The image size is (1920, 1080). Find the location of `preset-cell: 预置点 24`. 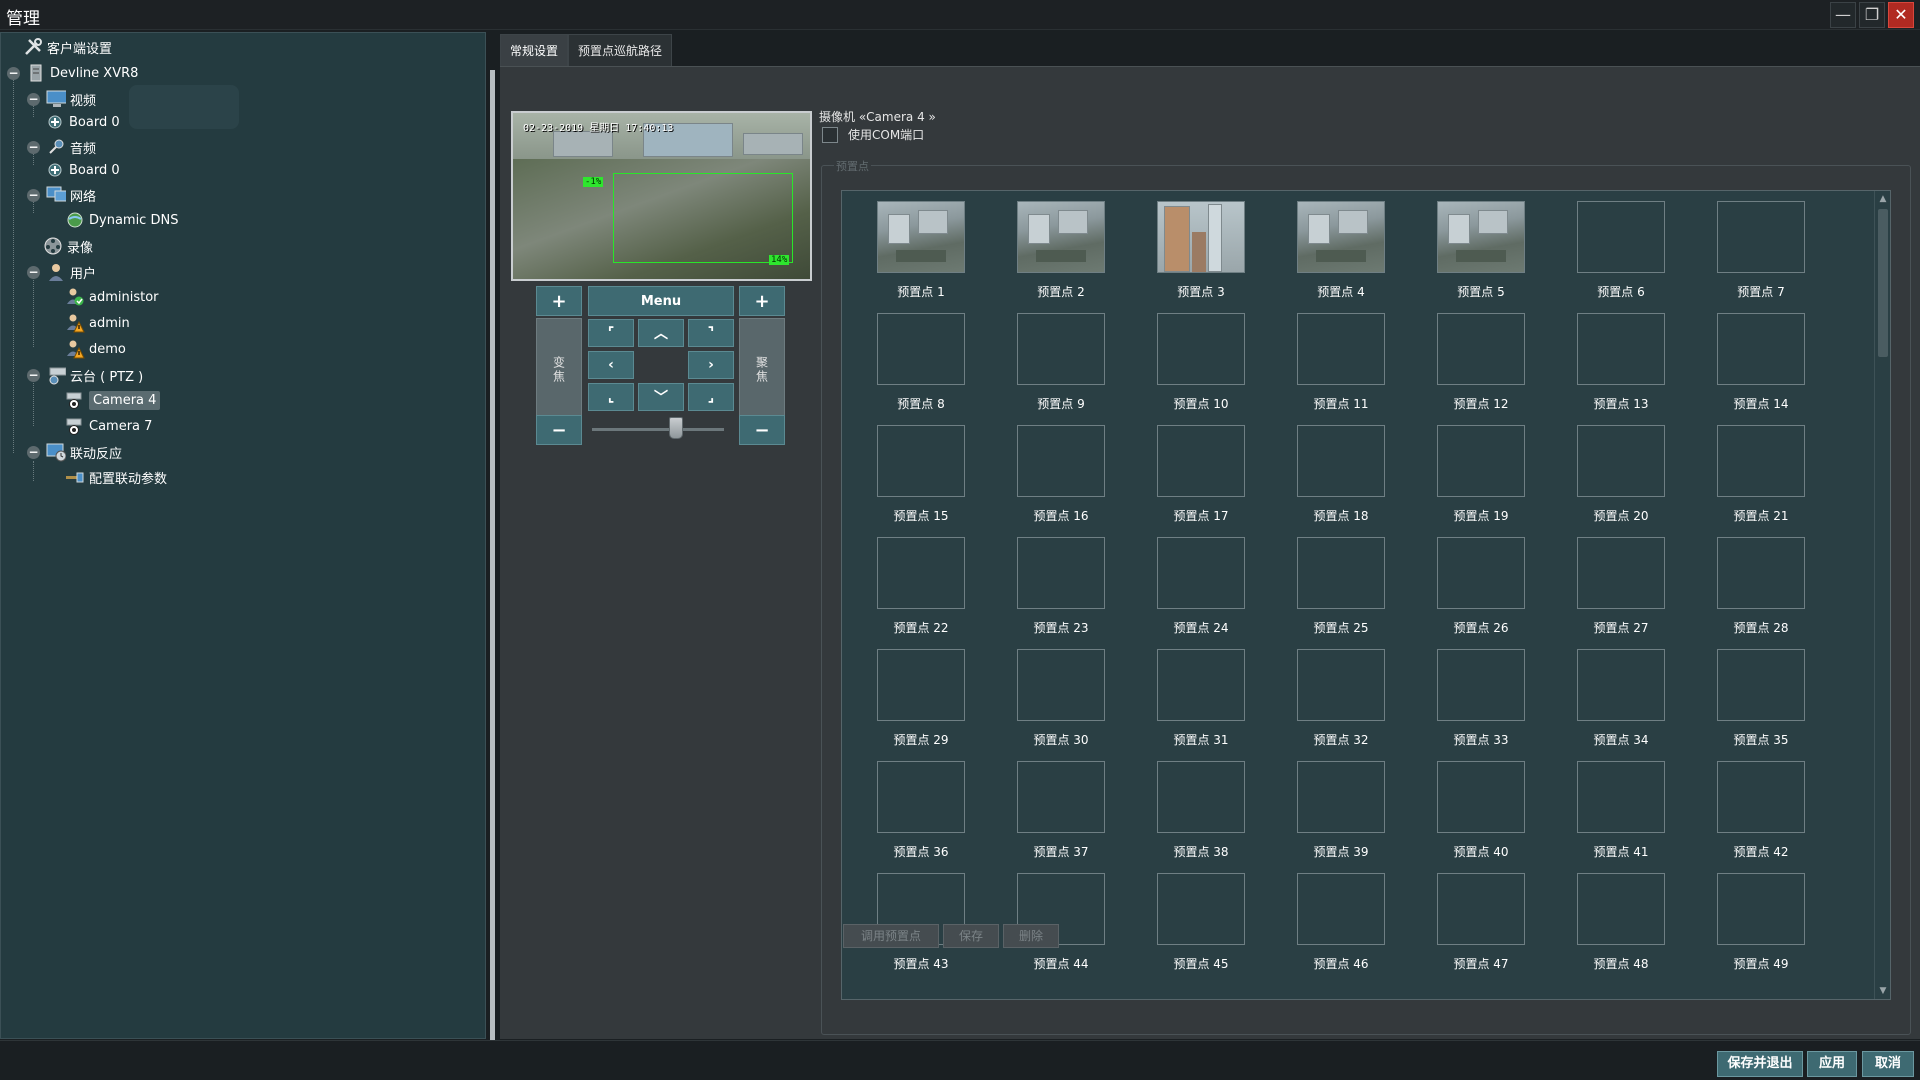

preset-cell: 预置点 24 is located at coordinates (1192, 593).